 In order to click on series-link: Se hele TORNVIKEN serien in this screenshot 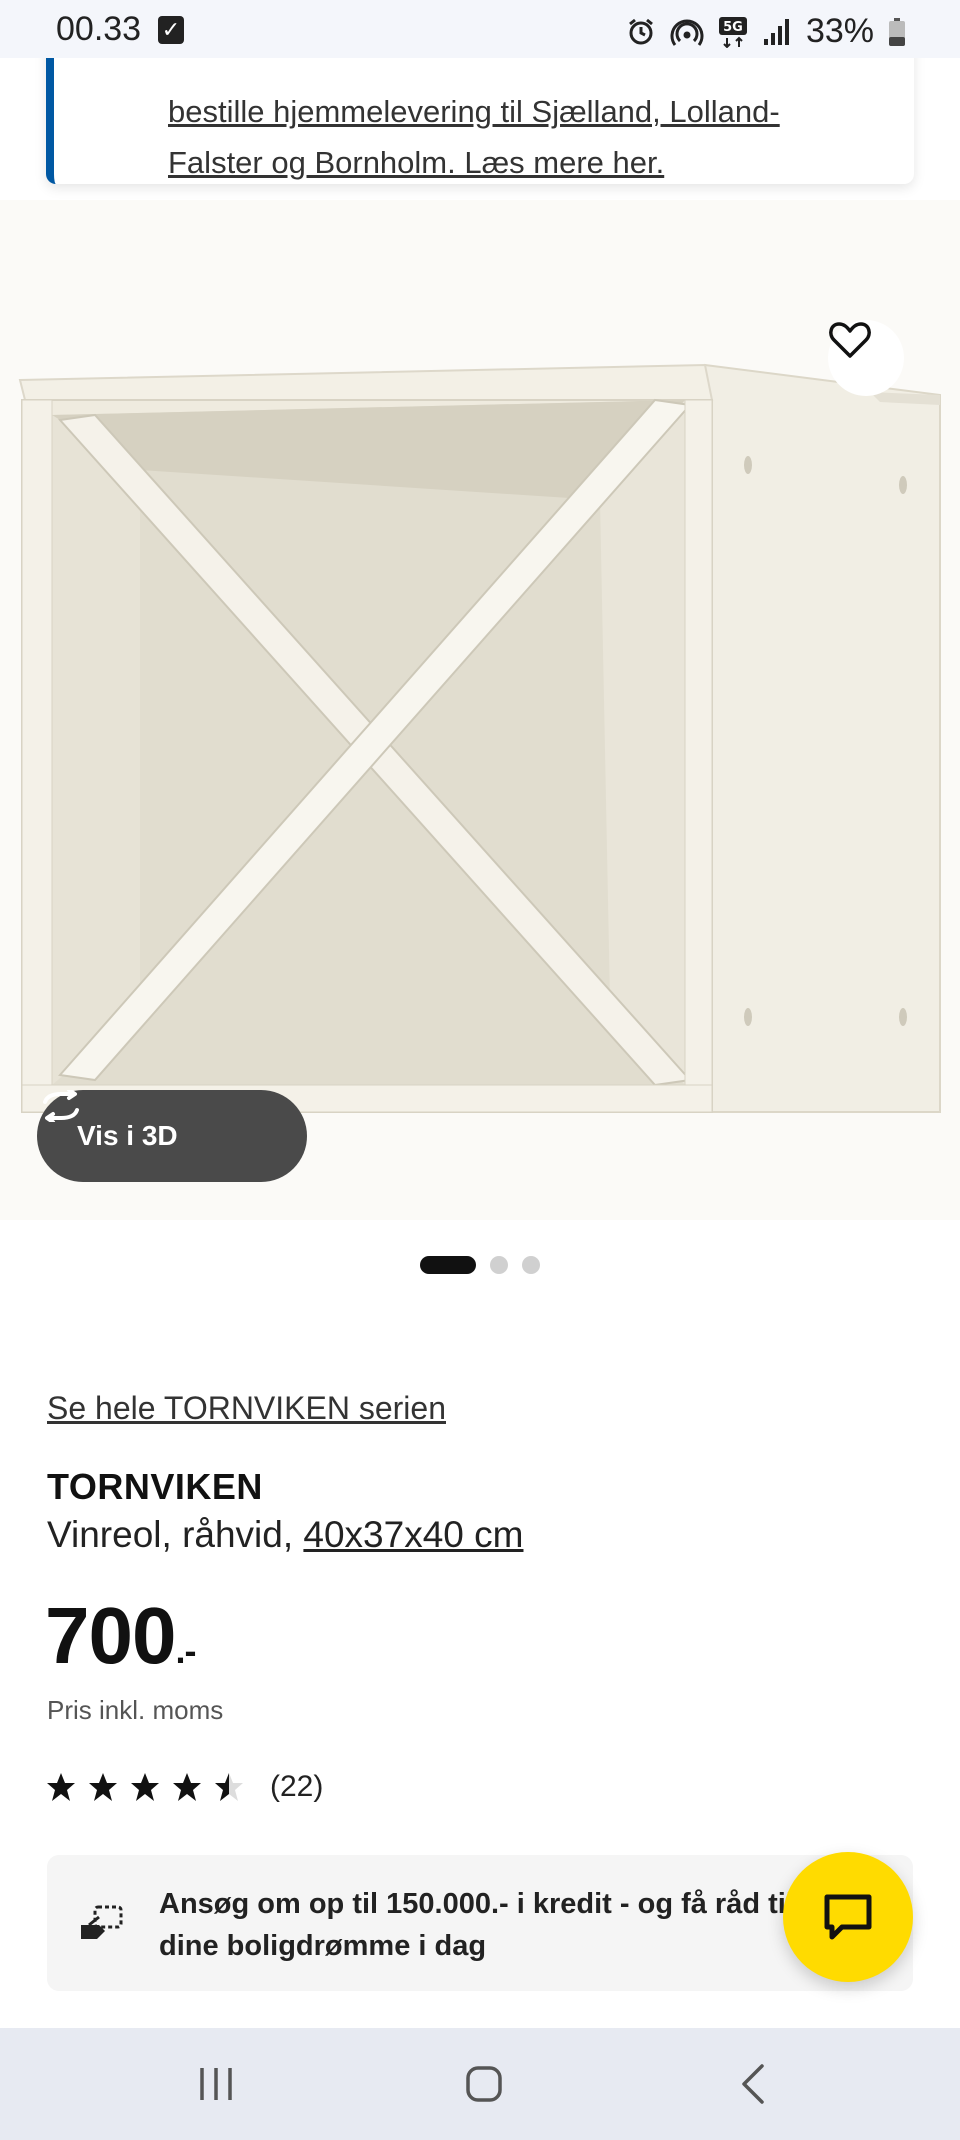, I will do `click(246, 1408)`.